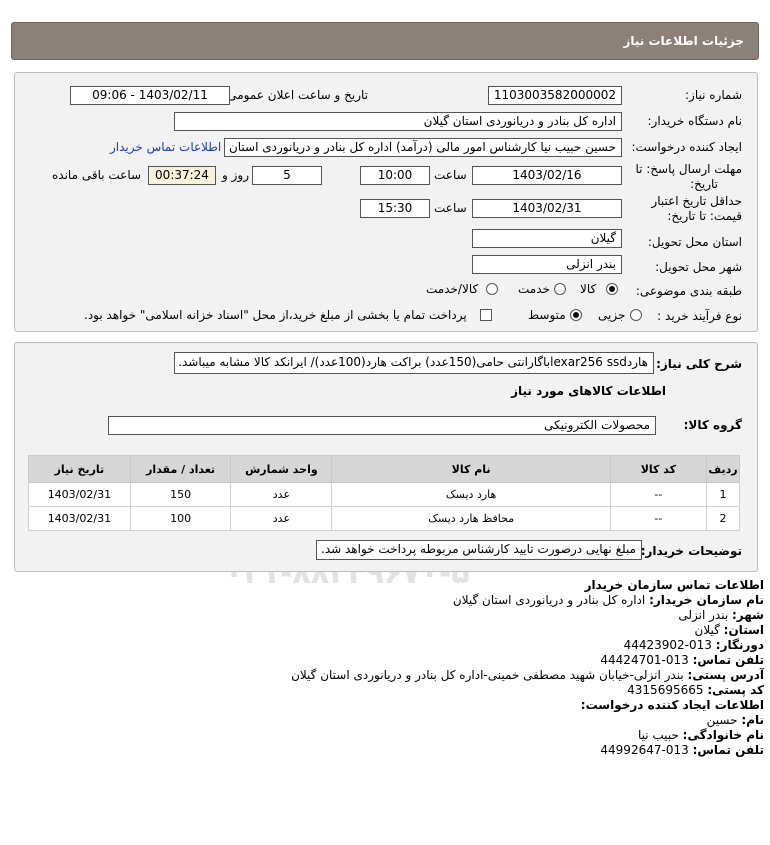 The image size is (770, 845). I want to click on description-label: شرح کلی نیاز:, so click(699, 364).